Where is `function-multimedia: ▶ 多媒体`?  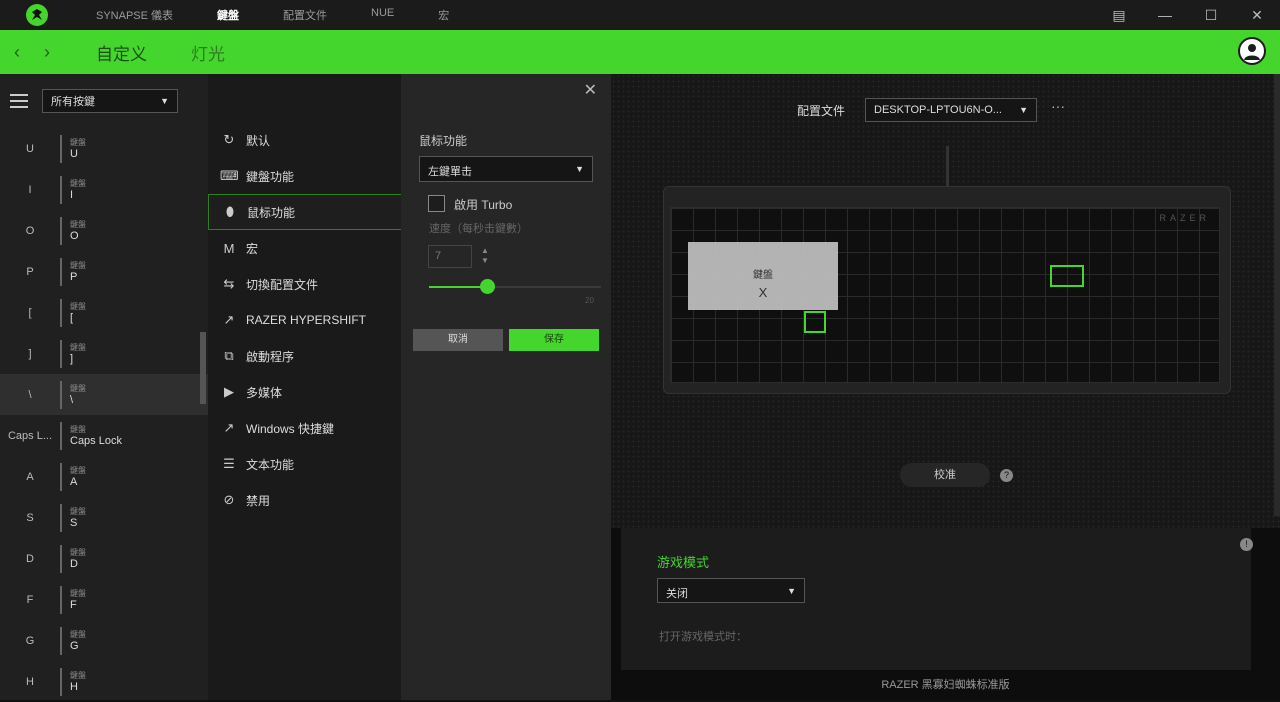
function-multimedia: ▶ 多媒体 is located at coordinates (304, 392).